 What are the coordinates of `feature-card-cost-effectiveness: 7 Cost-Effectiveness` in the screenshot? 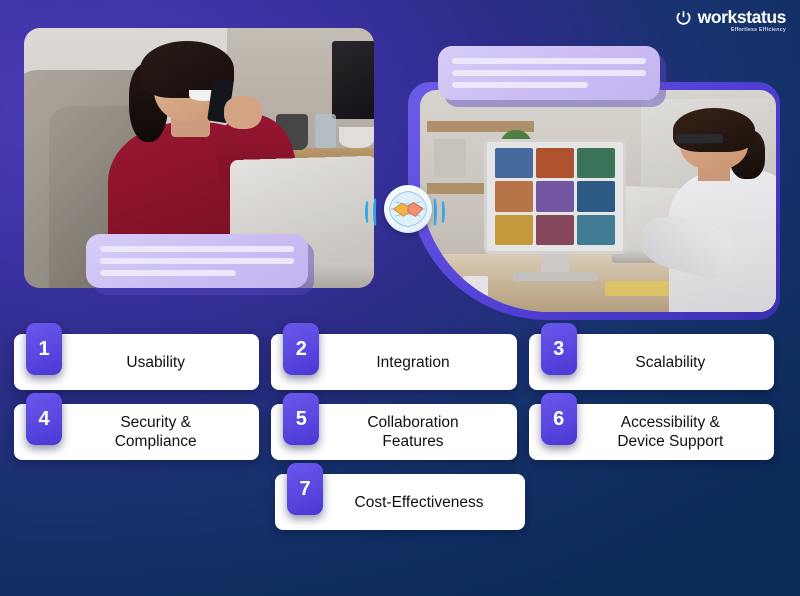 It's located at (400, 496).